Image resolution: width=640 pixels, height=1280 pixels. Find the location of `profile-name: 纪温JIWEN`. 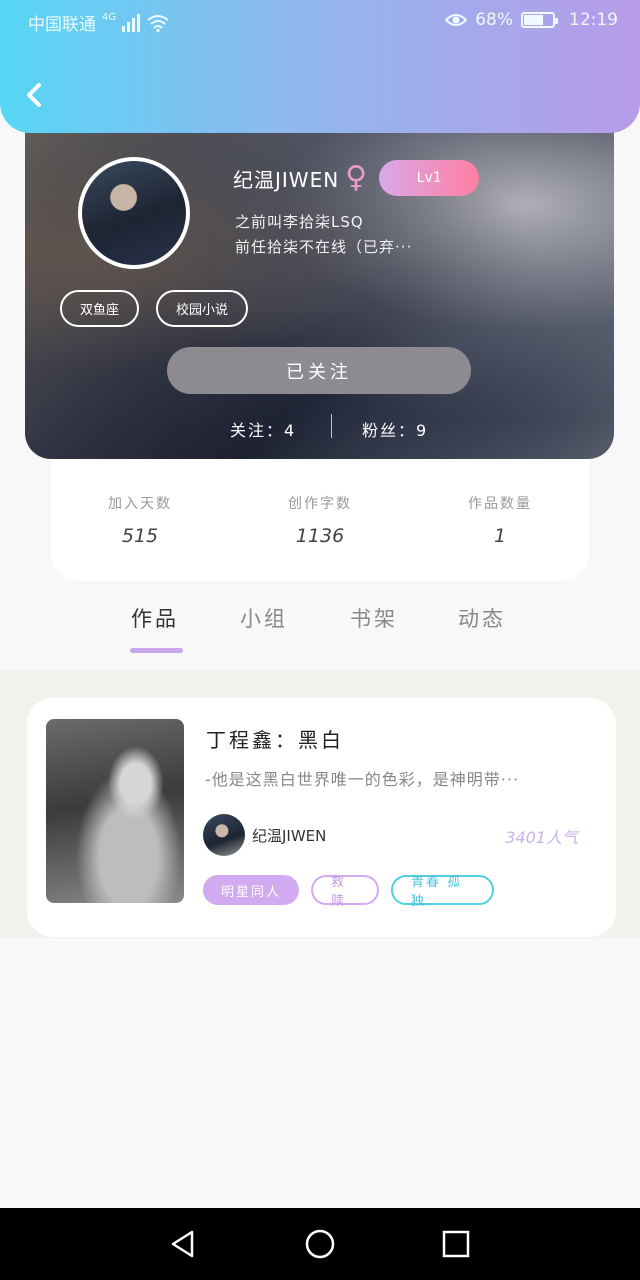

profile-name: 纪温JIWEN is located at coordinates (286, 179).